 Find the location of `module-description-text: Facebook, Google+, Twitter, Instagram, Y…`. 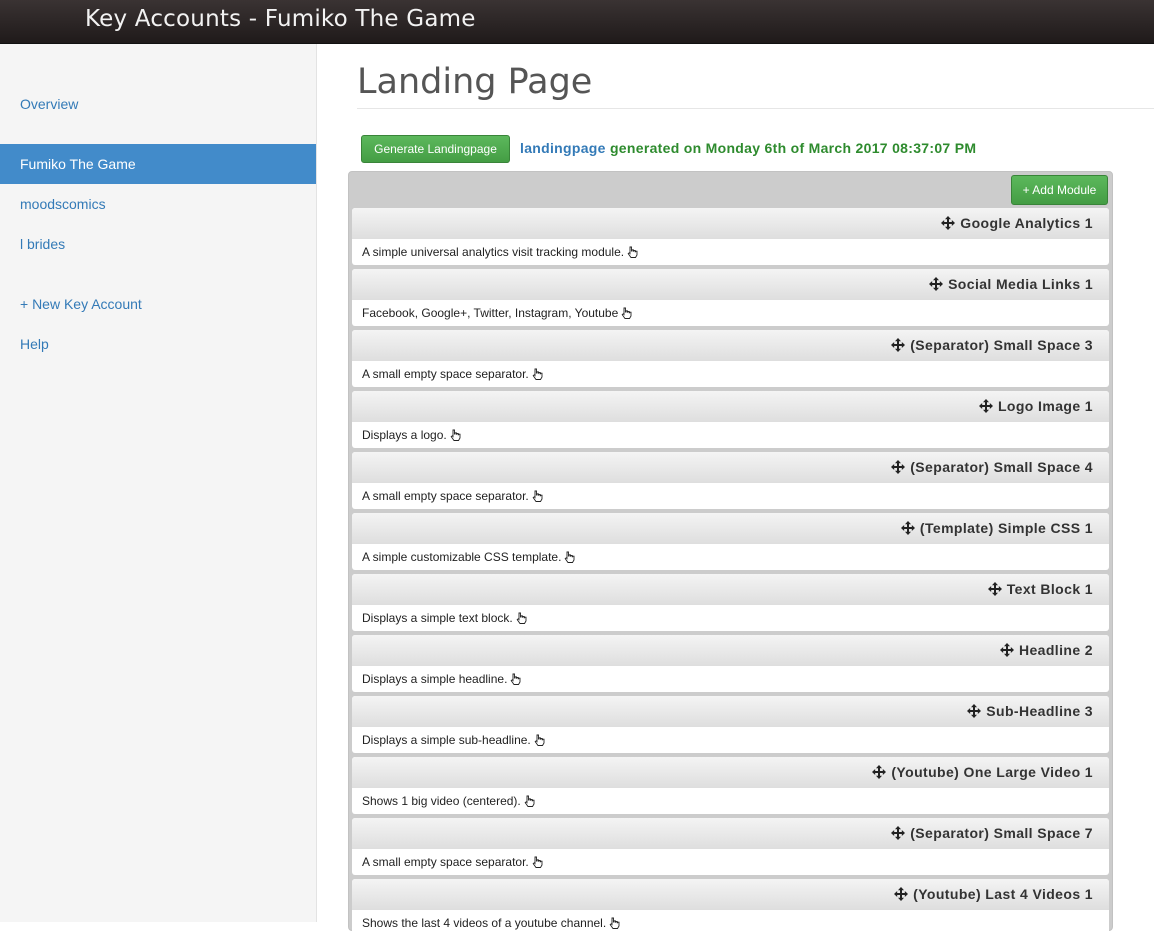

module-description-text: Facebook, Google+, Twitter, Instagram, Y… is located at coordinates (490, 313).